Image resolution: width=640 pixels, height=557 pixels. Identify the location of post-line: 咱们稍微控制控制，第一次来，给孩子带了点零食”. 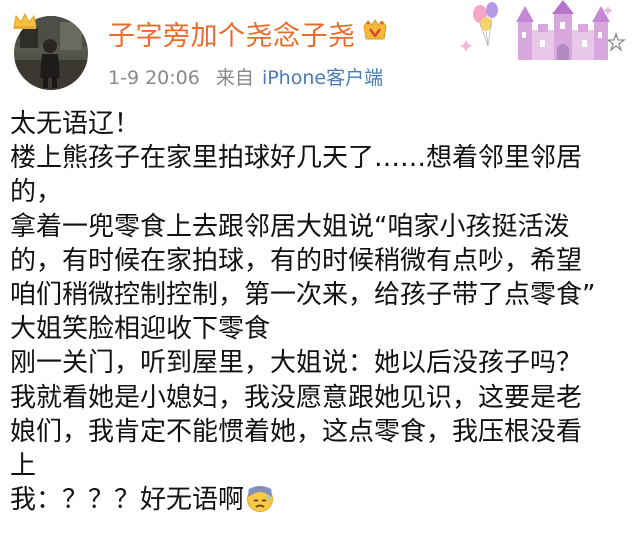
(303, 295).